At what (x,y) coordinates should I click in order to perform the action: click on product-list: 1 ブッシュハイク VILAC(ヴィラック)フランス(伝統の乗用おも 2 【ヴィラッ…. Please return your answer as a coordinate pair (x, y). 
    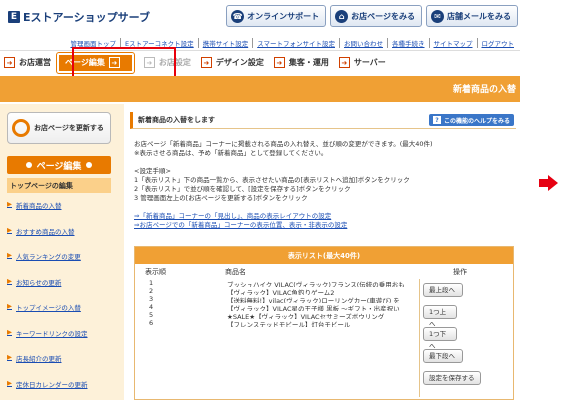
    Looking at the image, I should click on (279, 303).